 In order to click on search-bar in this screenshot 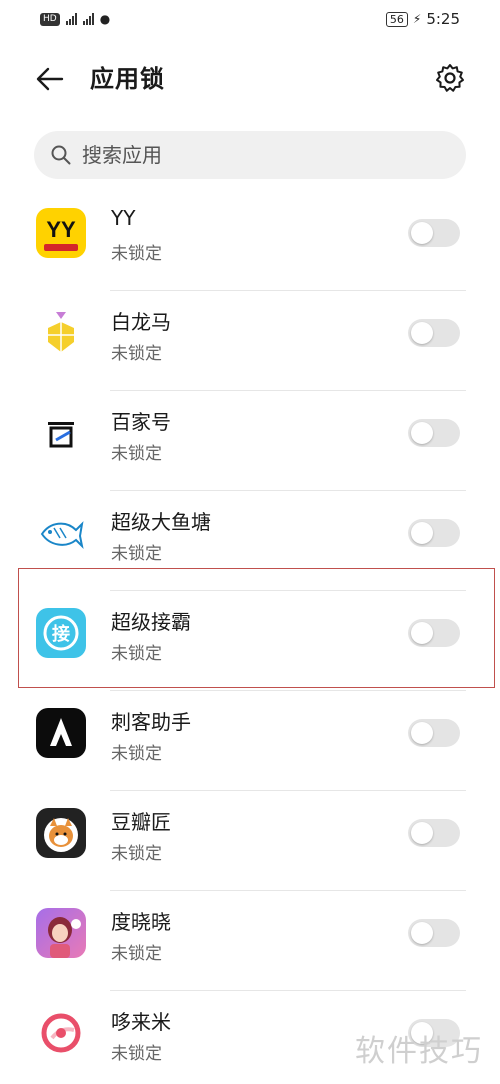, I will do `click(250, 155)`.